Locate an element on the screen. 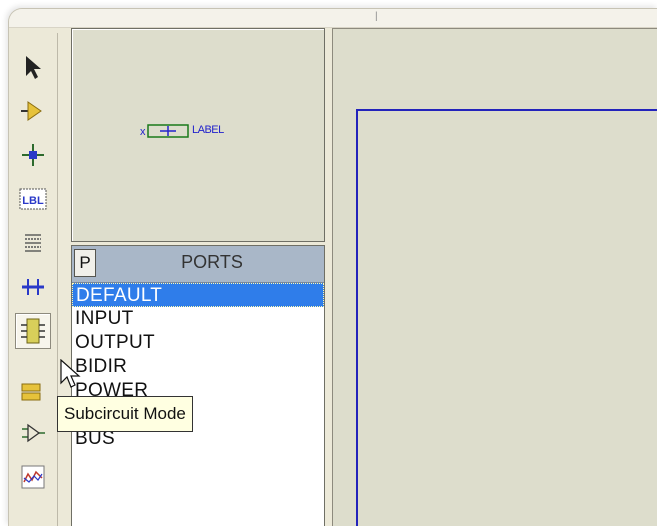  bus-icon is located at coordinates (33, 287).